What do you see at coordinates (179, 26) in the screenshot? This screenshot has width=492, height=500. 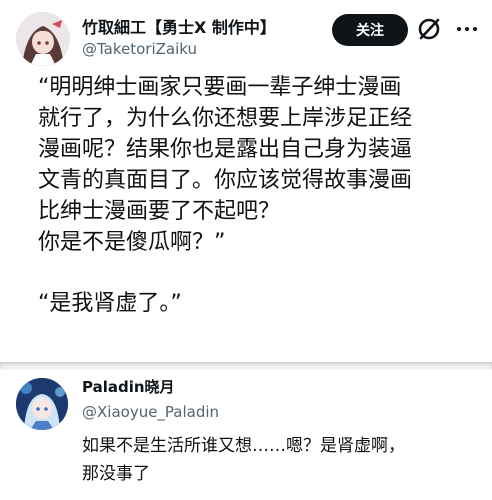 I see `display-name: 竹取細工【勇士X 制作中】` at bounding box center [179, 26].